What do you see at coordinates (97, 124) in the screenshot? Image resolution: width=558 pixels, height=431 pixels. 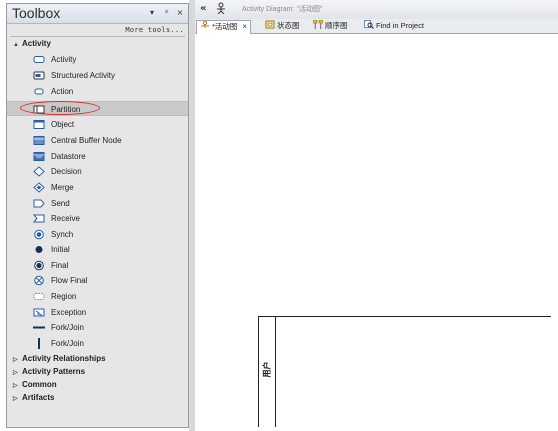 I see `toolbox-item-object: Object` at bounding box center [97, 124].